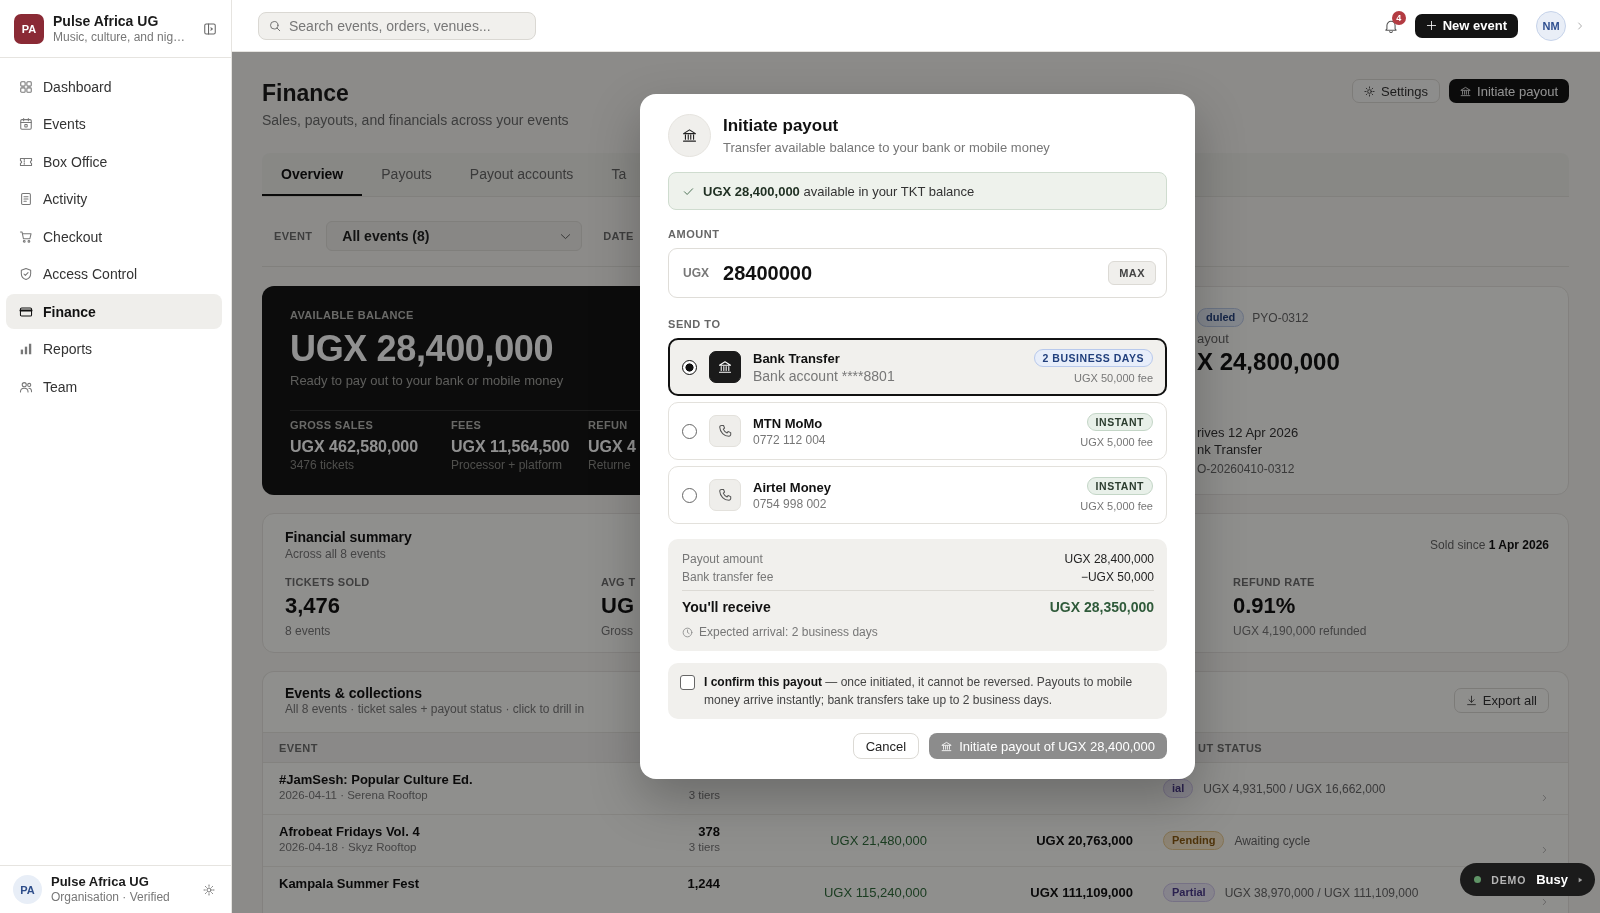 The image size is (1600, 913). What do you see at coordinates (722, 559) in the screenshot?
I see `breakdown-label: Payout amount` at bounding box center [722, 559].